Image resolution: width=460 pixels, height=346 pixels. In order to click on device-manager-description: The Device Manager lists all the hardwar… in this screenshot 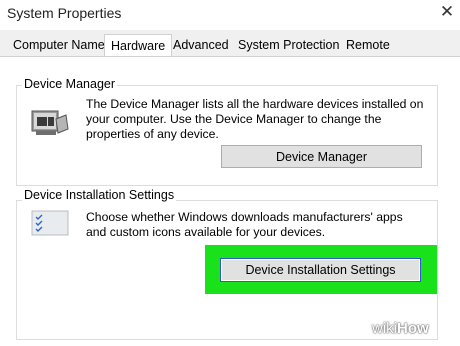, I will do `click(255, 119)`.